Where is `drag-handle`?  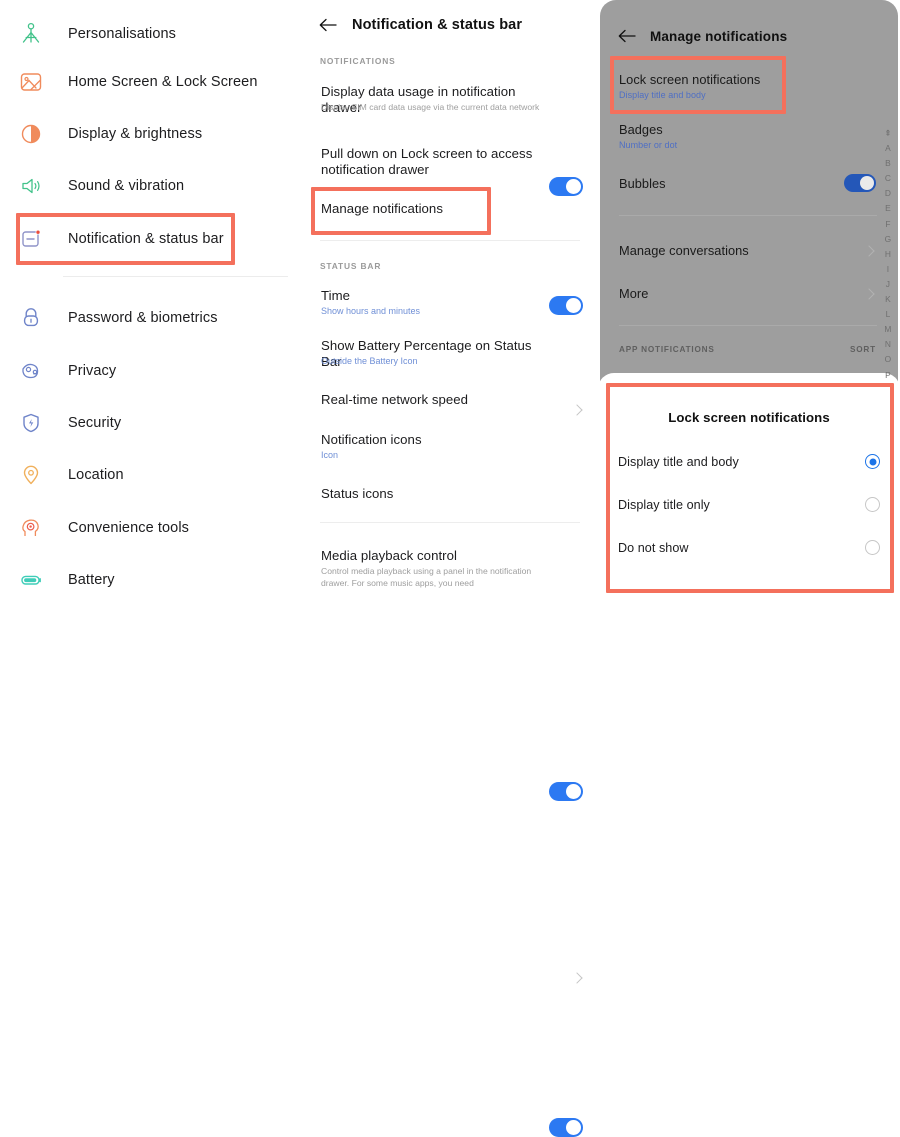
drag-handle is located at coordinates (749, 384).